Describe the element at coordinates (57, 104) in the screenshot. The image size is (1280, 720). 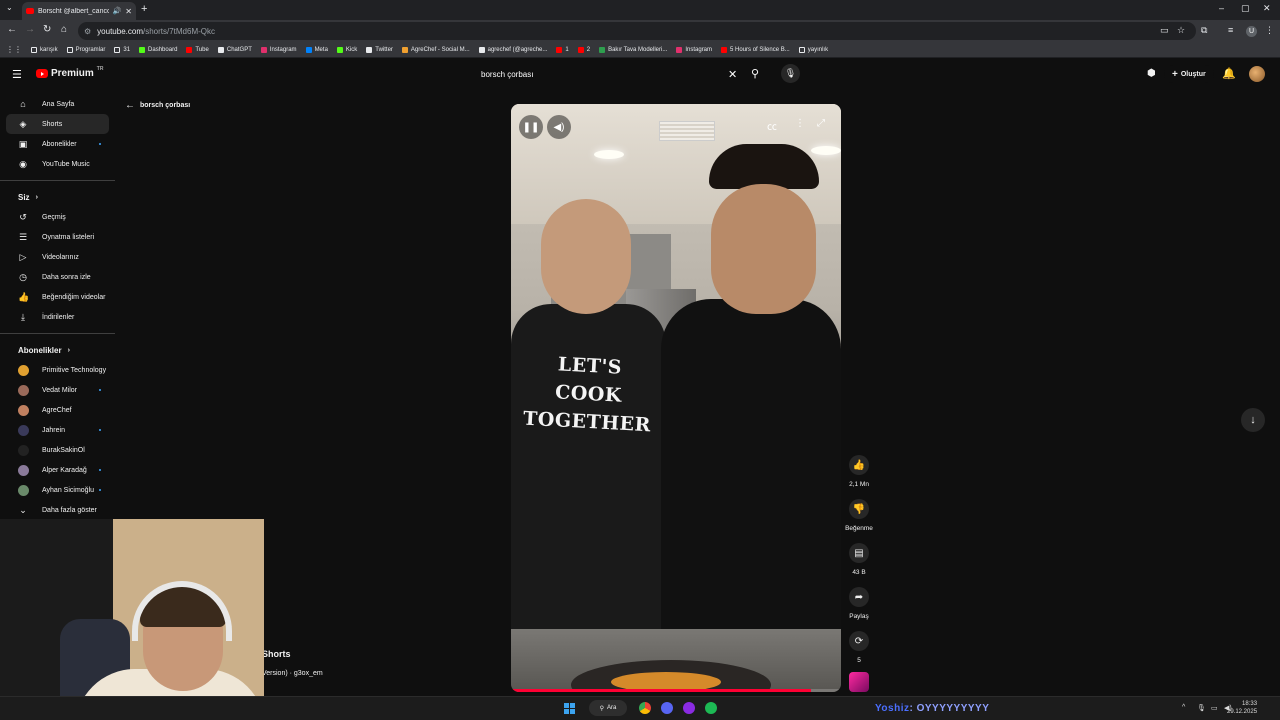
I see `sidebar-item: ⌂ Ana Sayfa` at that location.